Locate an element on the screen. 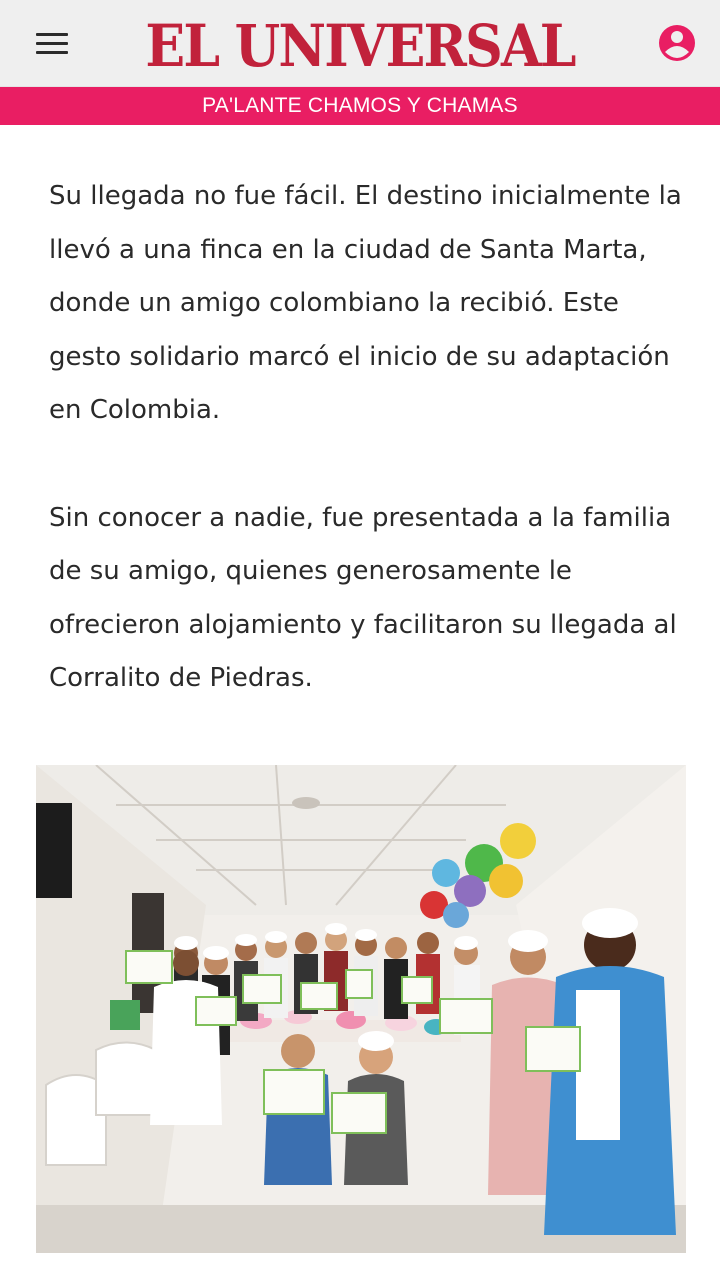 This screenshot has width=720, height=1262. site-header: EL UNIVERSAL is located at coordinates (360, 43).